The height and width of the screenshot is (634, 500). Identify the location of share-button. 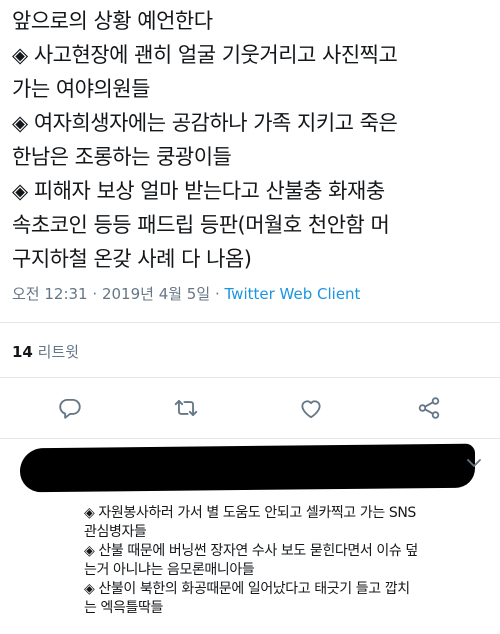
(429, 408).